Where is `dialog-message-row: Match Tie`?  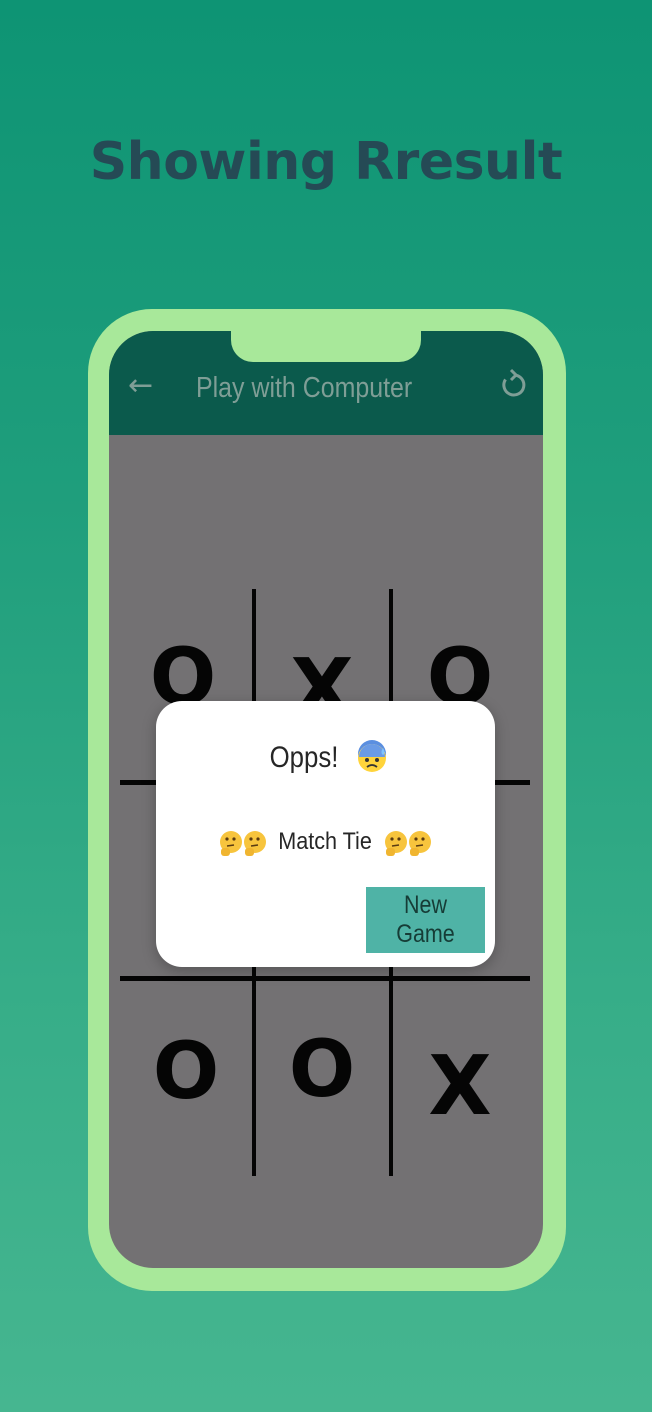 dialog-message-row: Match Tie is located at coordinates (325, 843).